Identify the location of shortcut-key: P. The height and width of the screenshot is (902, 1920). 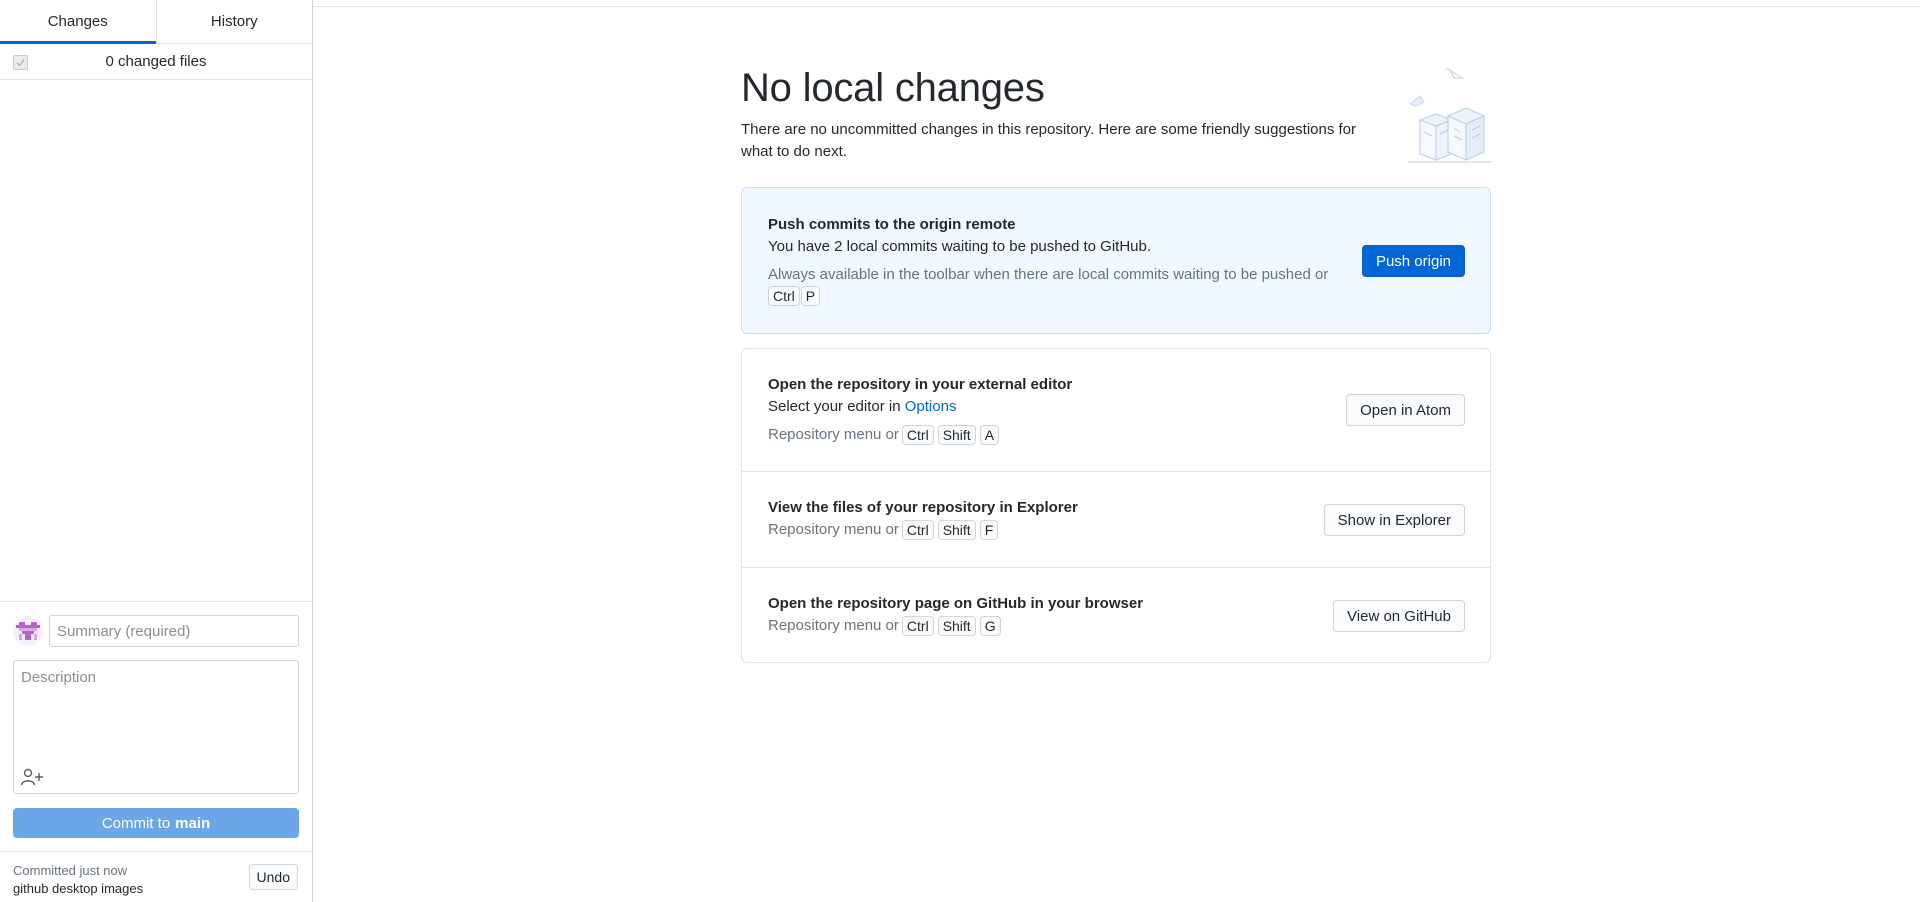
(810, 296).